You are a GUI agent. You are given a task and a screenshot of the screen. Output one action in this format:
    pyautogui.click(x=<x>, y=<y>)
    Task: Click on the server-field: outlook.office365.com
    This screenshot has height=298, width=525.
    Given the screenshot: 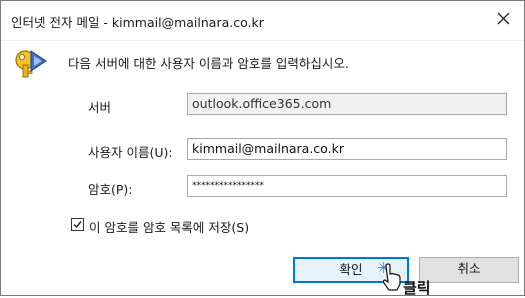 What is the action you would take?
    pyautogui.click(x=347, y=104)
    